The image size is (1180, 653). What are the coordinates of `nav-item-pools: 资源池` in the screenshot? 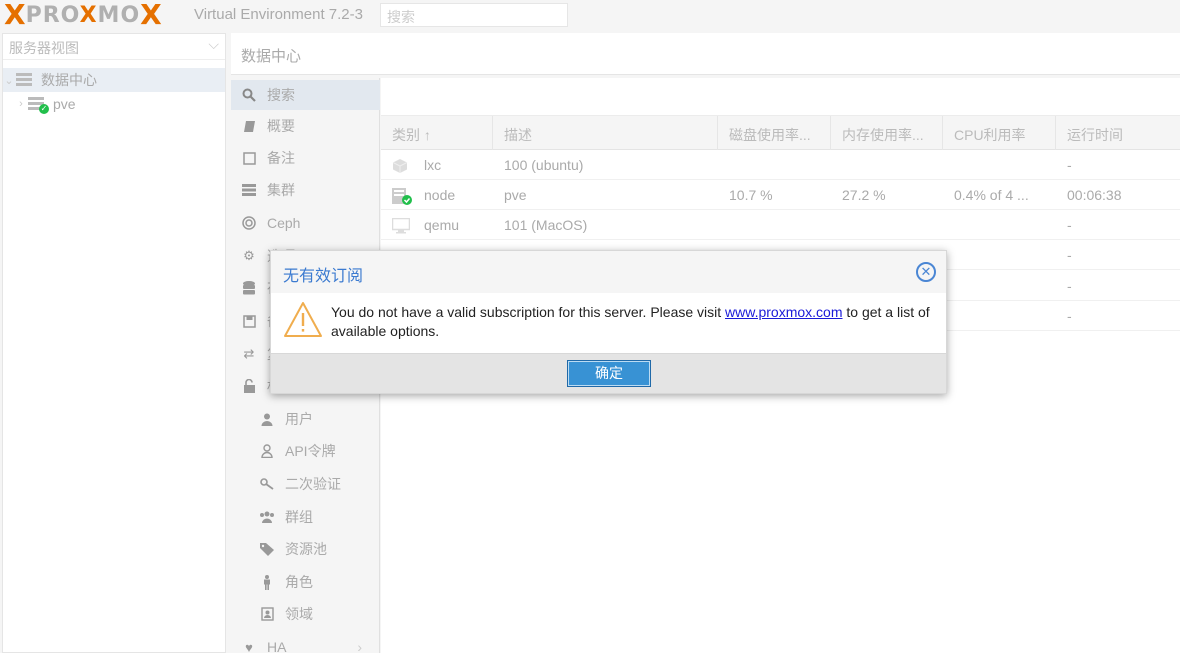 It's located at (305, 549).